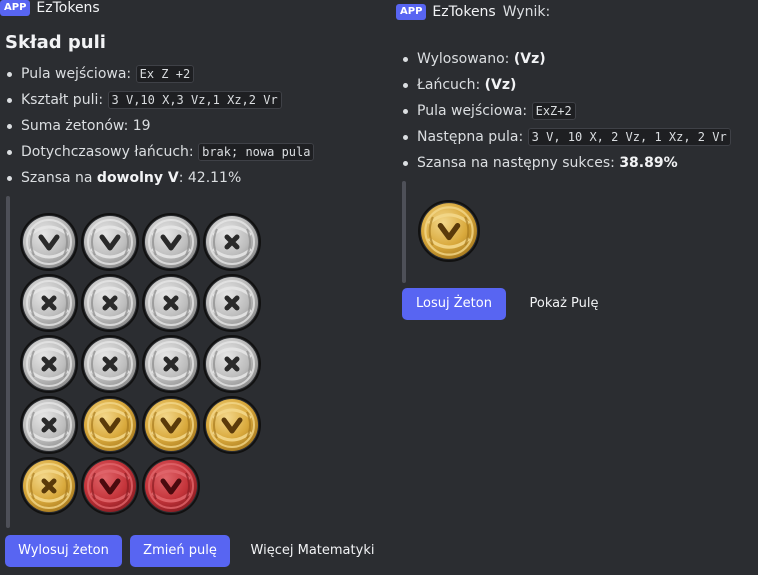 The height and width of the screenshot is (575, 758). Describe the element at coordinates (564, 304) in the screenshot. I see `show-pool-button: Pokaż Pulę` at that location.